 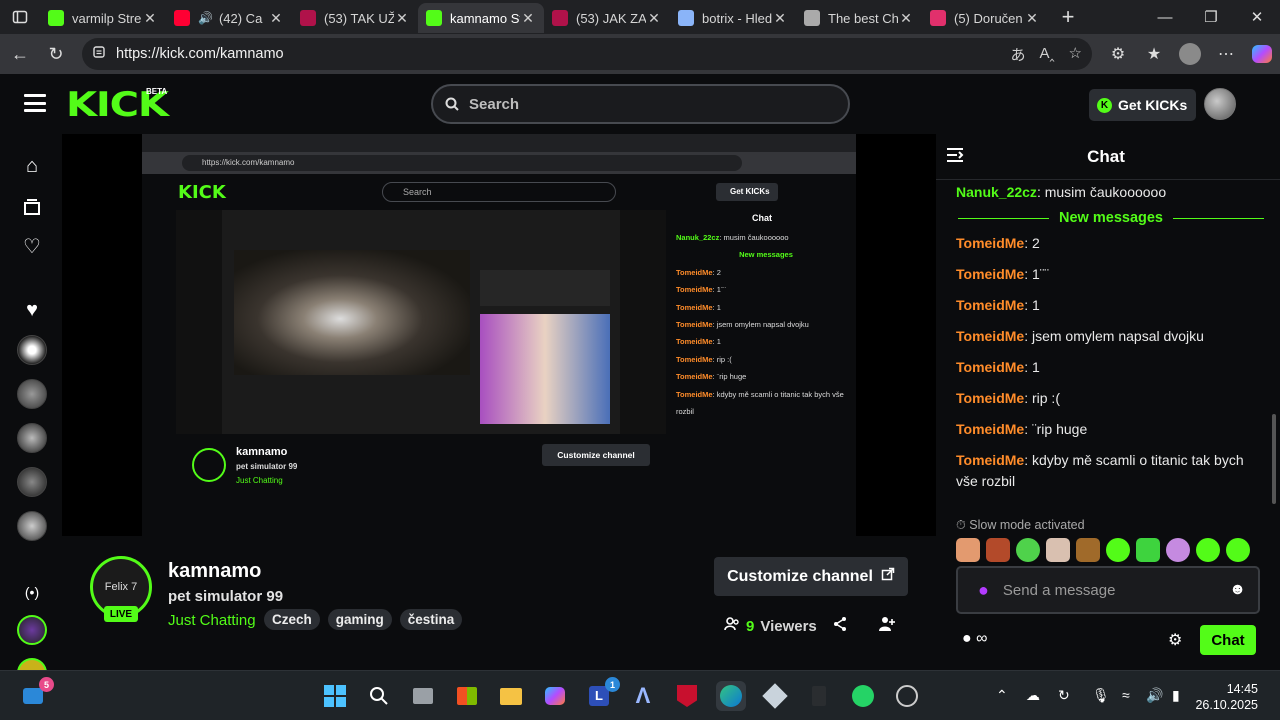 What do you see at coordinates (229, 18) in the screenshot?
I see `browser-tab: 🔊 (42) Ca ✕` at bounding box center [229, 18].